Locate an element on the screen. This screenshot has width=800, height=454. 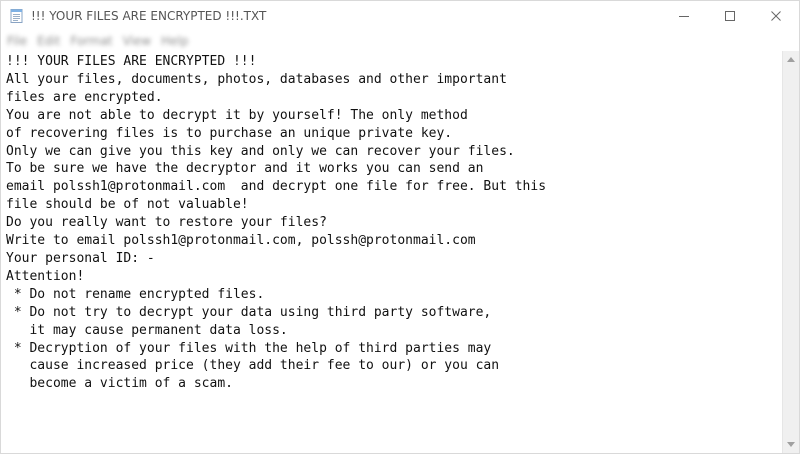
text-line: file should be of not valuable! is located at coordinates (127, 205).